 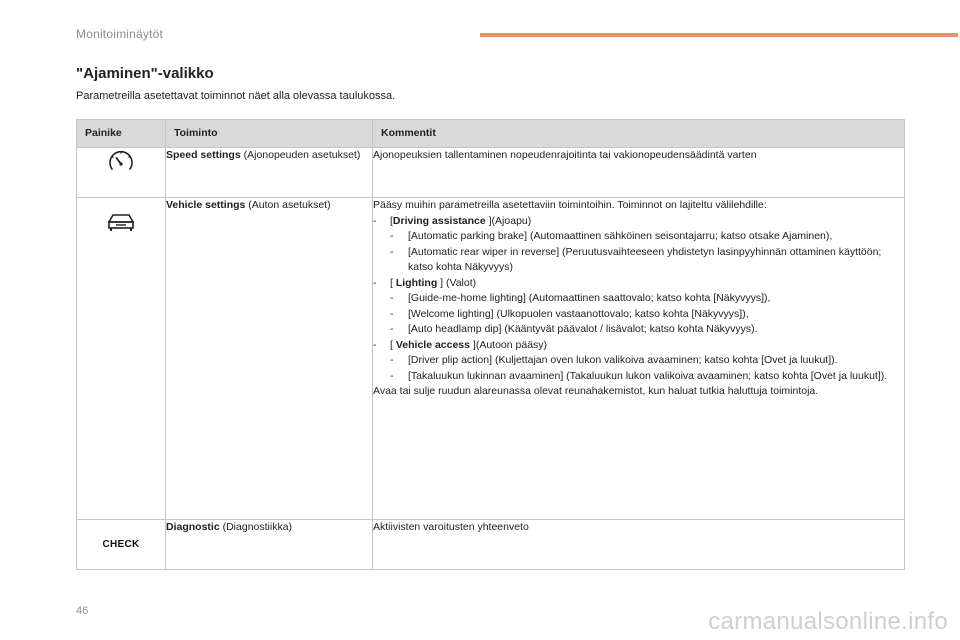 What do you see at coordinates (300, 155) in the screenshot?
I see `function-translation: (Ajonopeuden asetukset)` at bounding box center [300, 155].